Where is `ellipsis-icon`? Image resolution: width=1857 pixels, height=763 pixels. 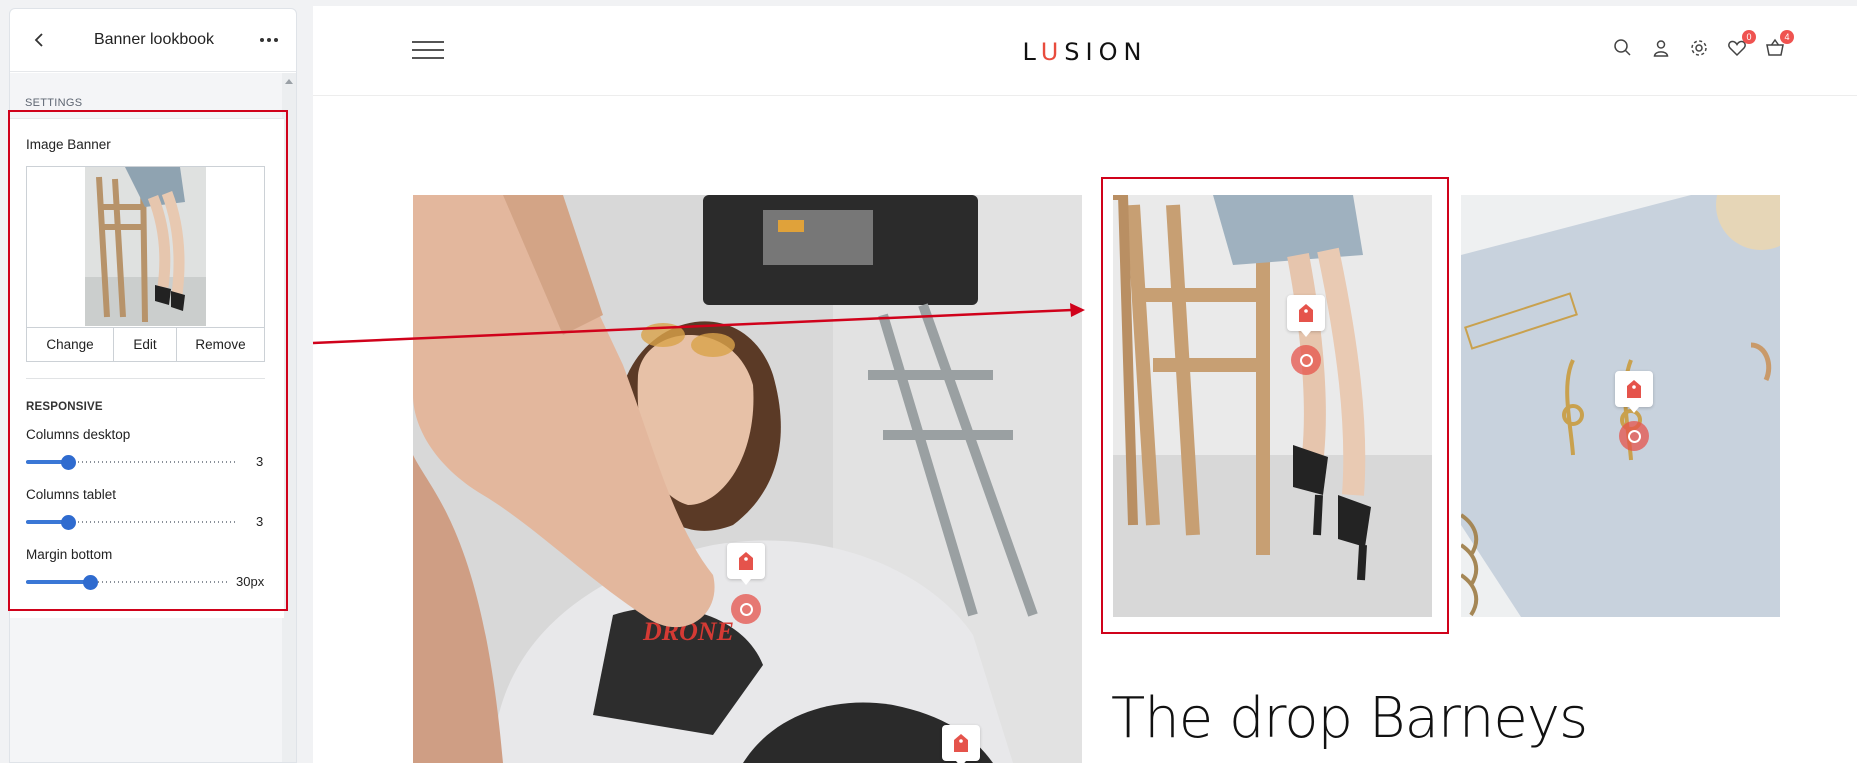
ellipsis-icon is located at coordinates (269, 40).